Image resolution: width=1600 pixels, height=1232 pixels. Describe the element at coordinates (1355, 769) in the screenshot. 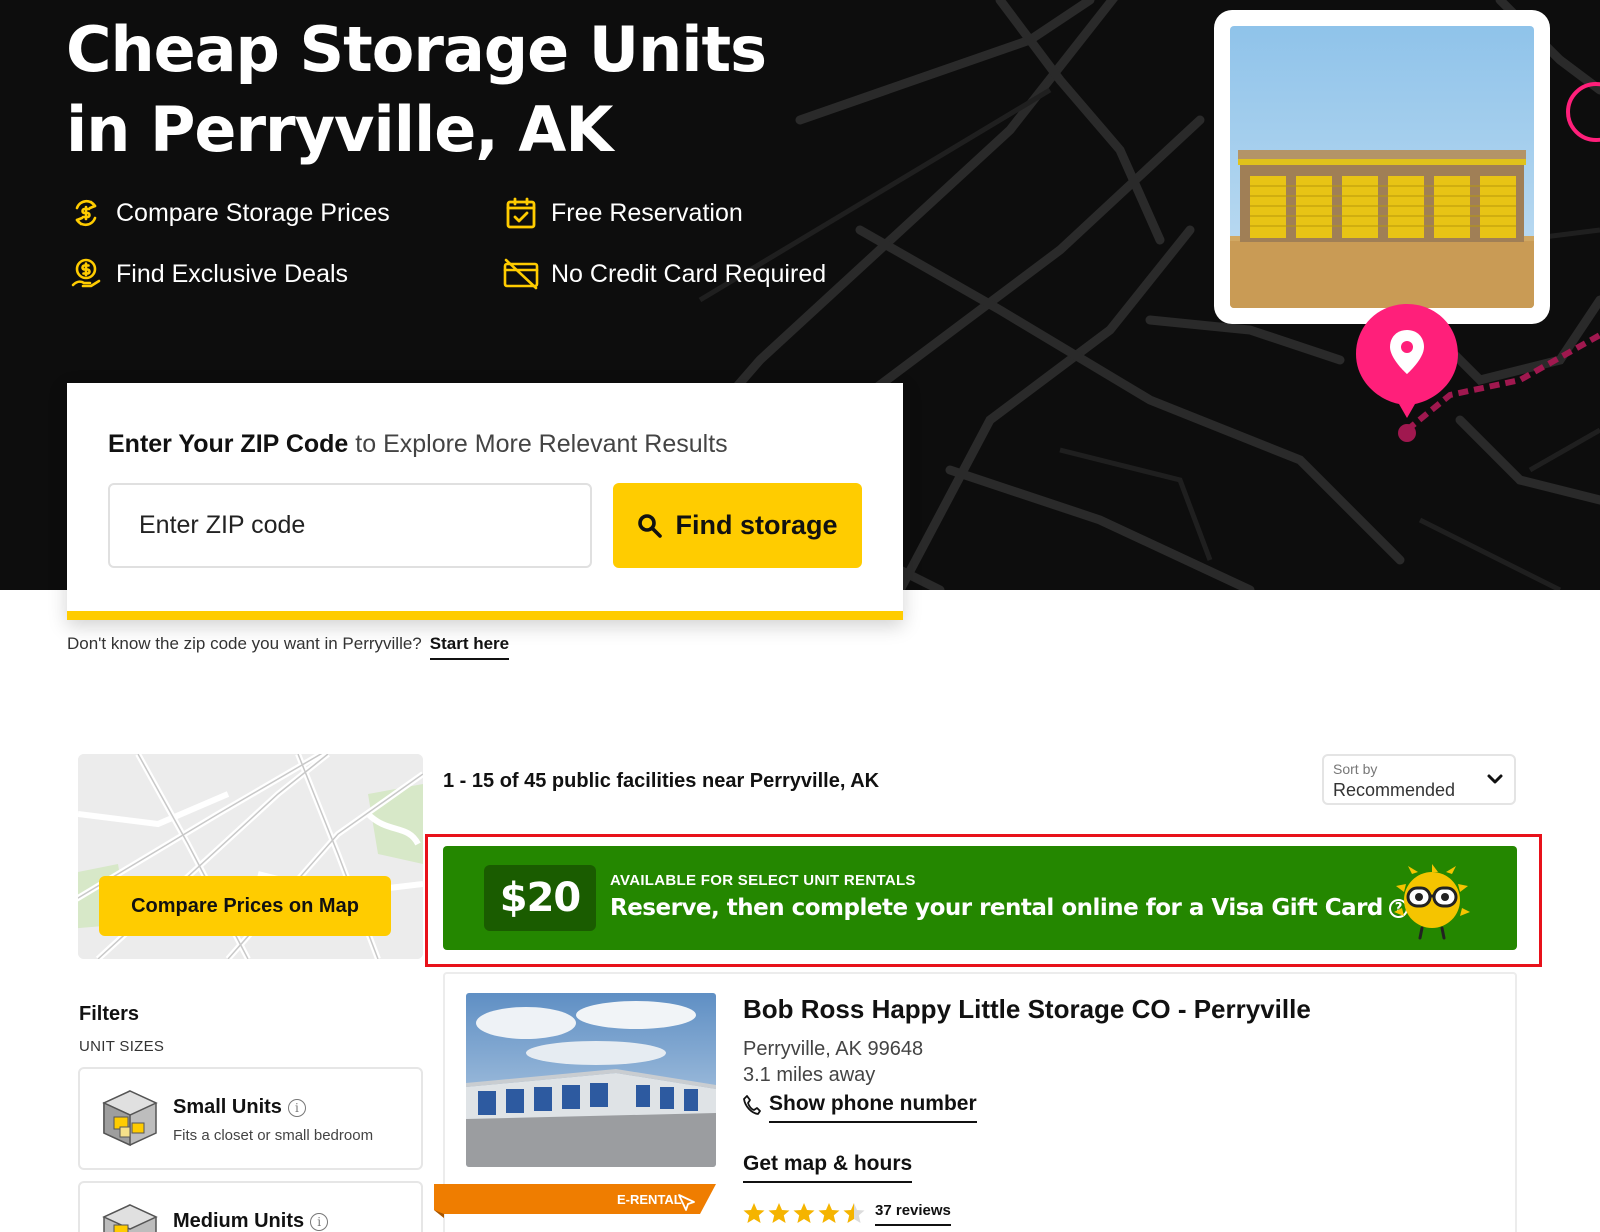

I see `sort-label: Sort by` at that location.